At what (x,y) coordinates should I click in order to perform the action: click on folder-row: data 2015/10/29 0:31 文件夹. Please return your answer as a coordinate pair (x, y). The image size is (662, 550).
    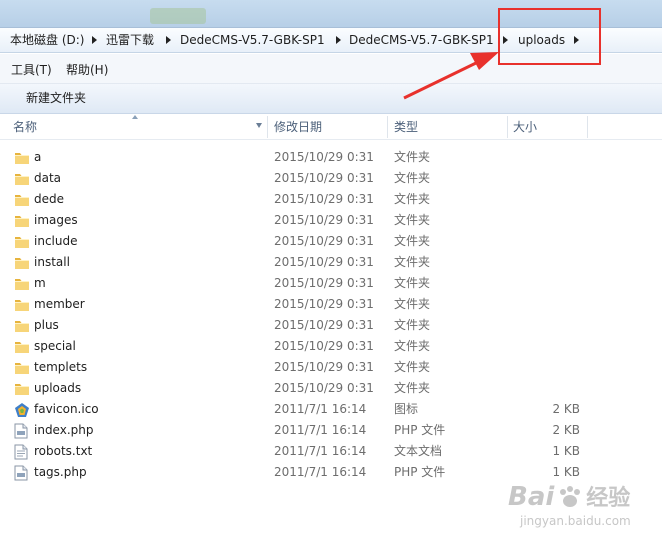
    Looking at the image, I should click on (331, 178).